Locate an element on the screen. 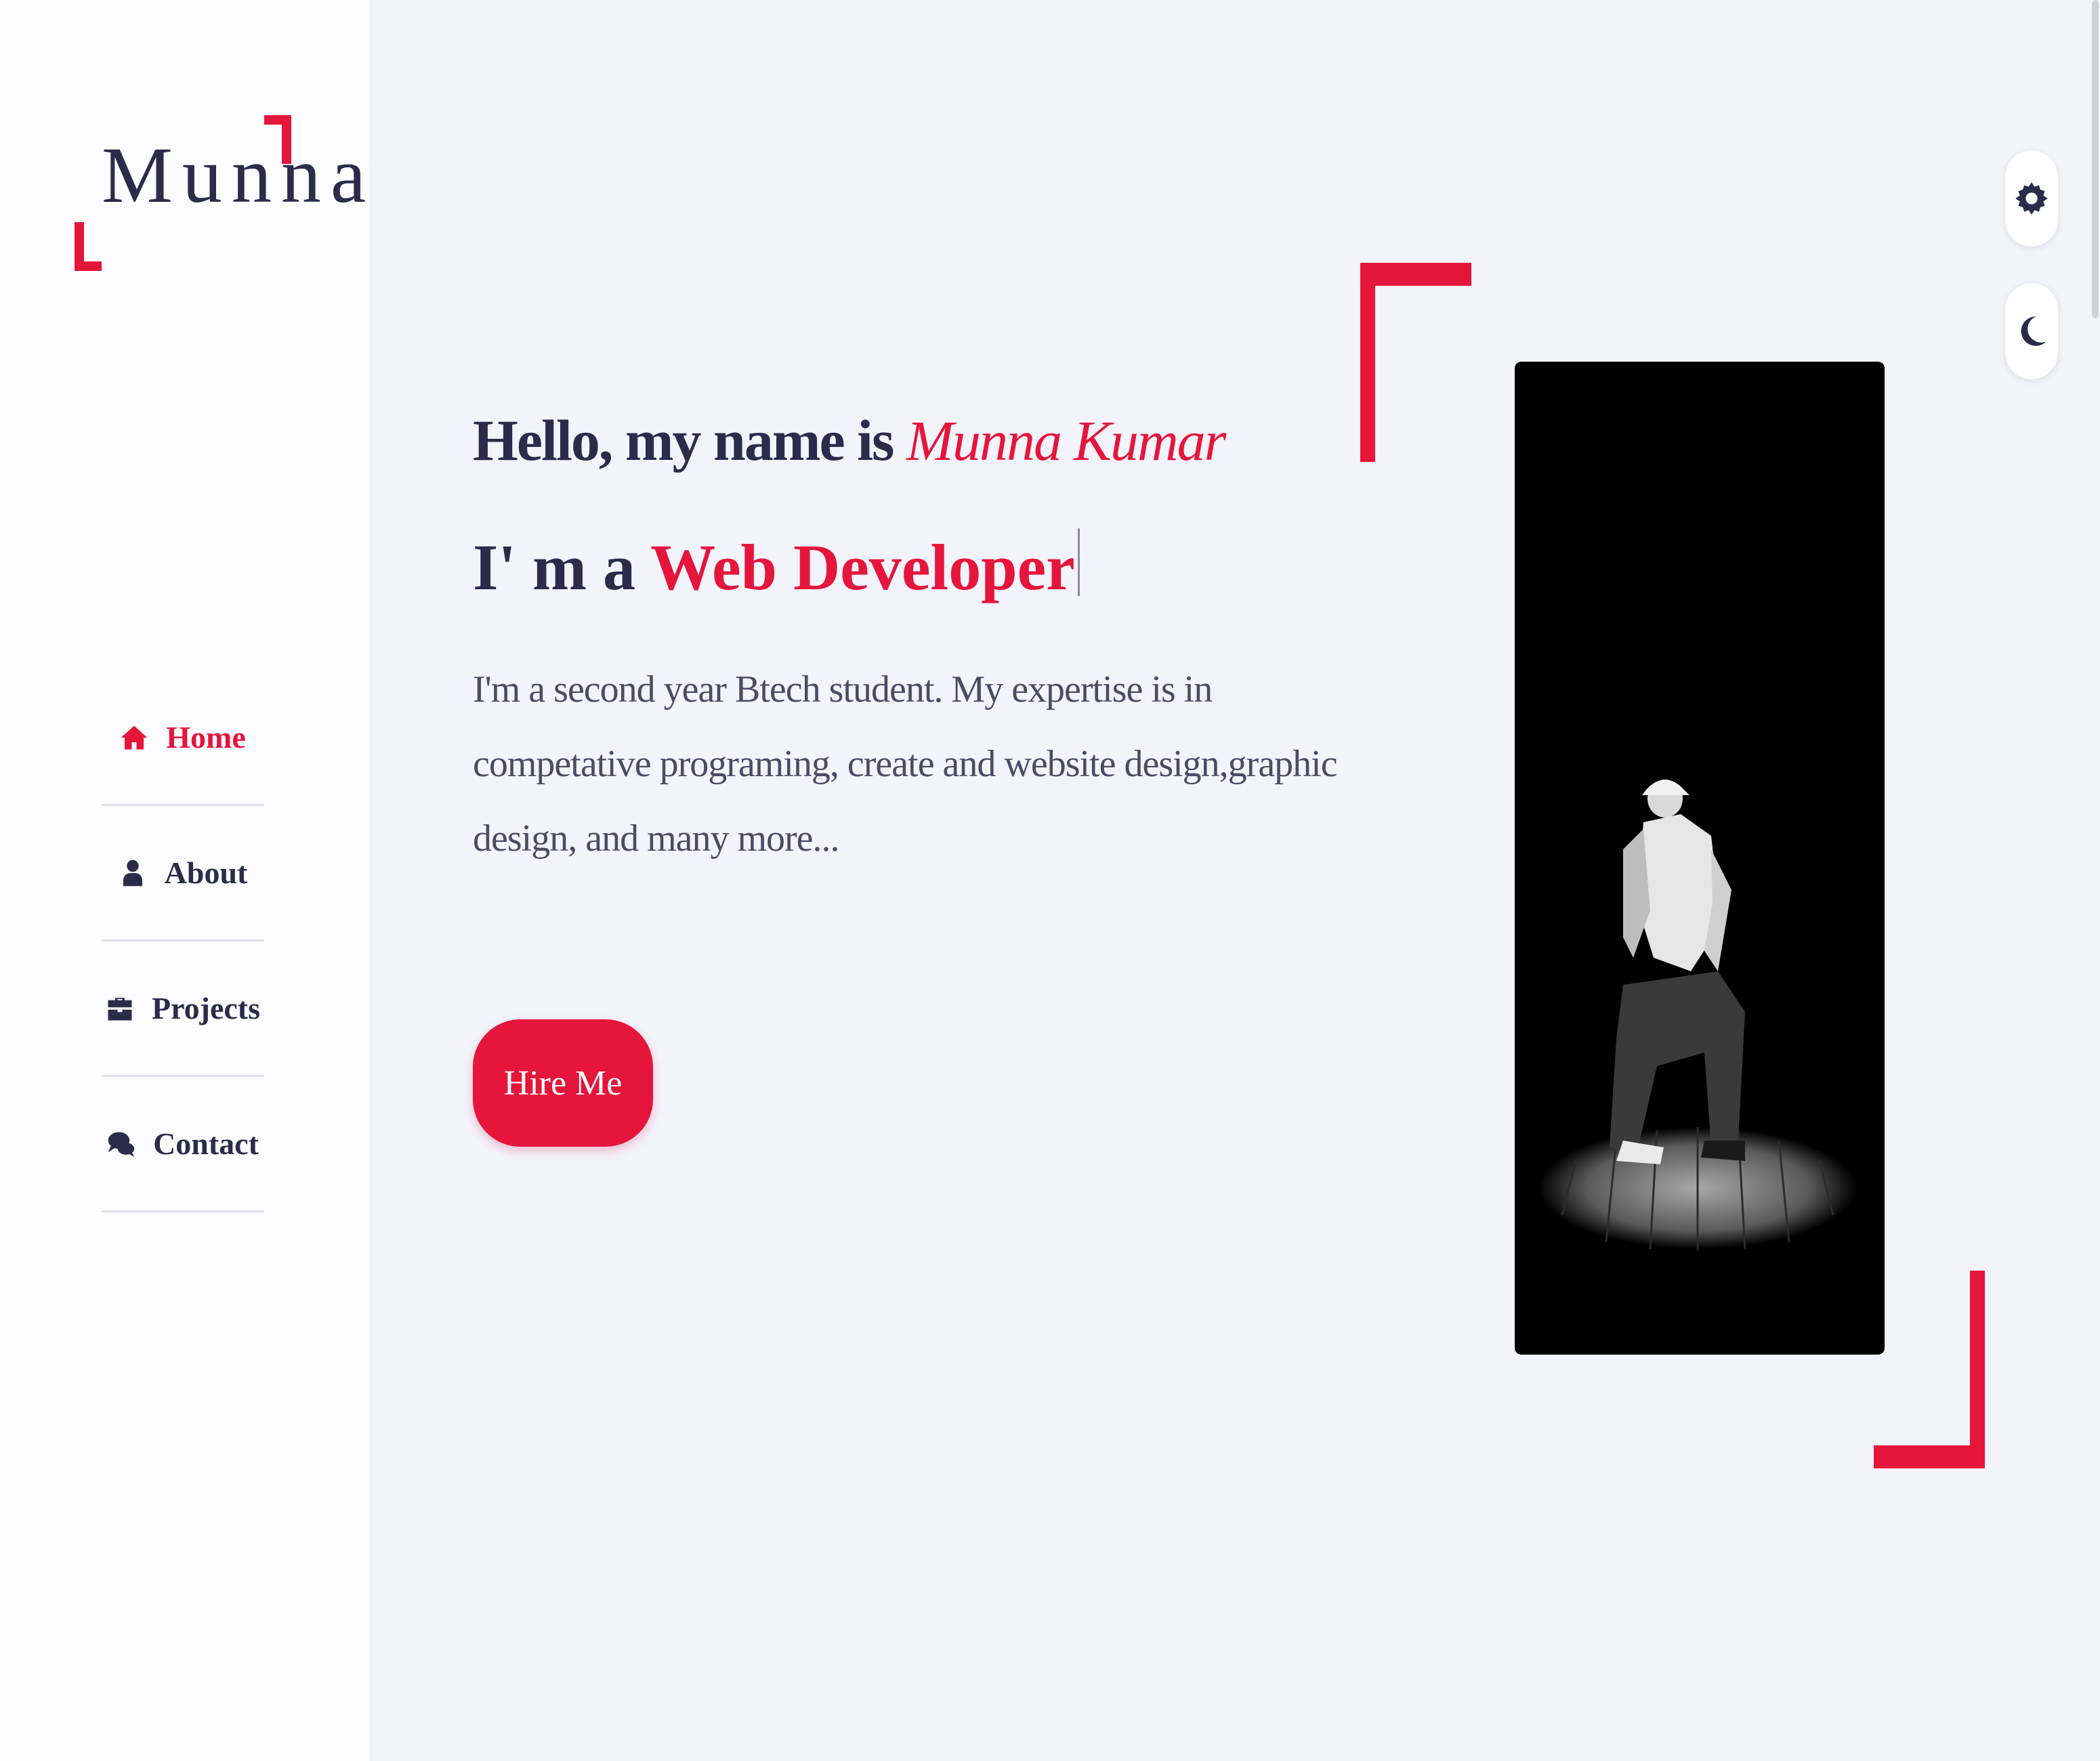  nav-item-projects: Projects is located at coordinates (183, 1009).